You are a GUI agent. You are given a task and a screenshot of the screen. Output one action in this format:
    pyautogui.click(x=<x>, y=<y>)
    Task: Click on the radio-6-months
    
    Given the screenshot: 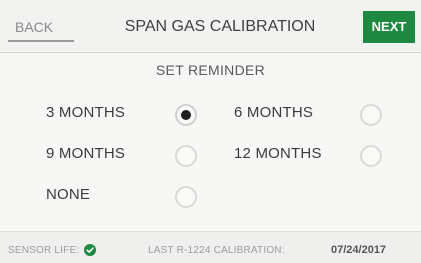 What is the action you would take?
    pyautogui.click(x=371, y=115)
    